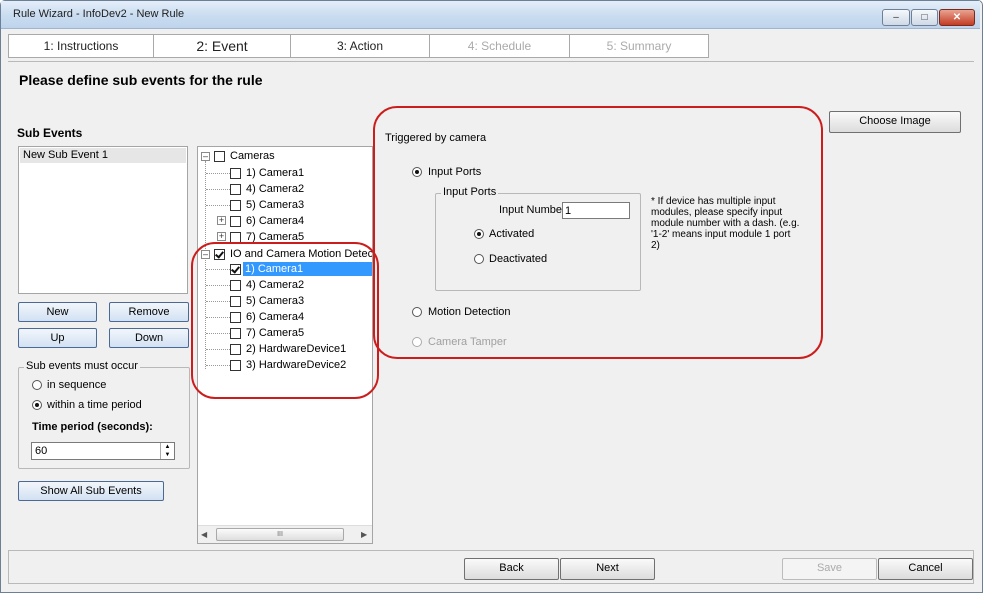 This screenshot has width=983, height=593. What do you see at coordinates (490, 15) in the screenshot?
I see `title-bar: Rule Wizard - InfoDev2 - New Rule – □ ✕` at bounding box center [490, 15].